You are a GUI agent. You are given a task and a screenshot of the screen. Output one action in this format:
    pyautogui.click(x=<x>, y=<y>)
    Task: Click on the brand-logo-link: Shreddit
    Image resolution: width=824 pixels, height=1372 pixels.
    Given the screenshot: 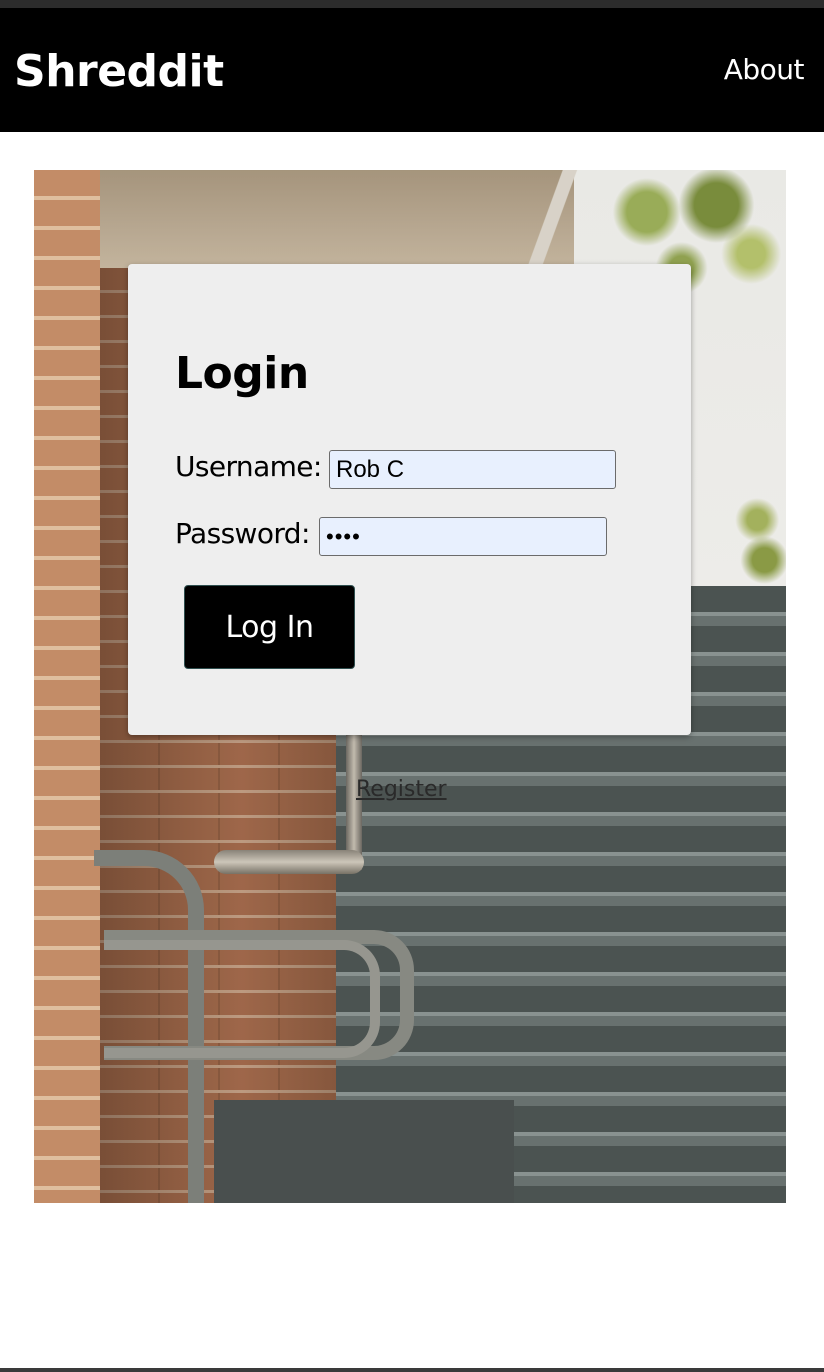 What is the action you would take?
    pyautogui.click(x=119, y=72)
    